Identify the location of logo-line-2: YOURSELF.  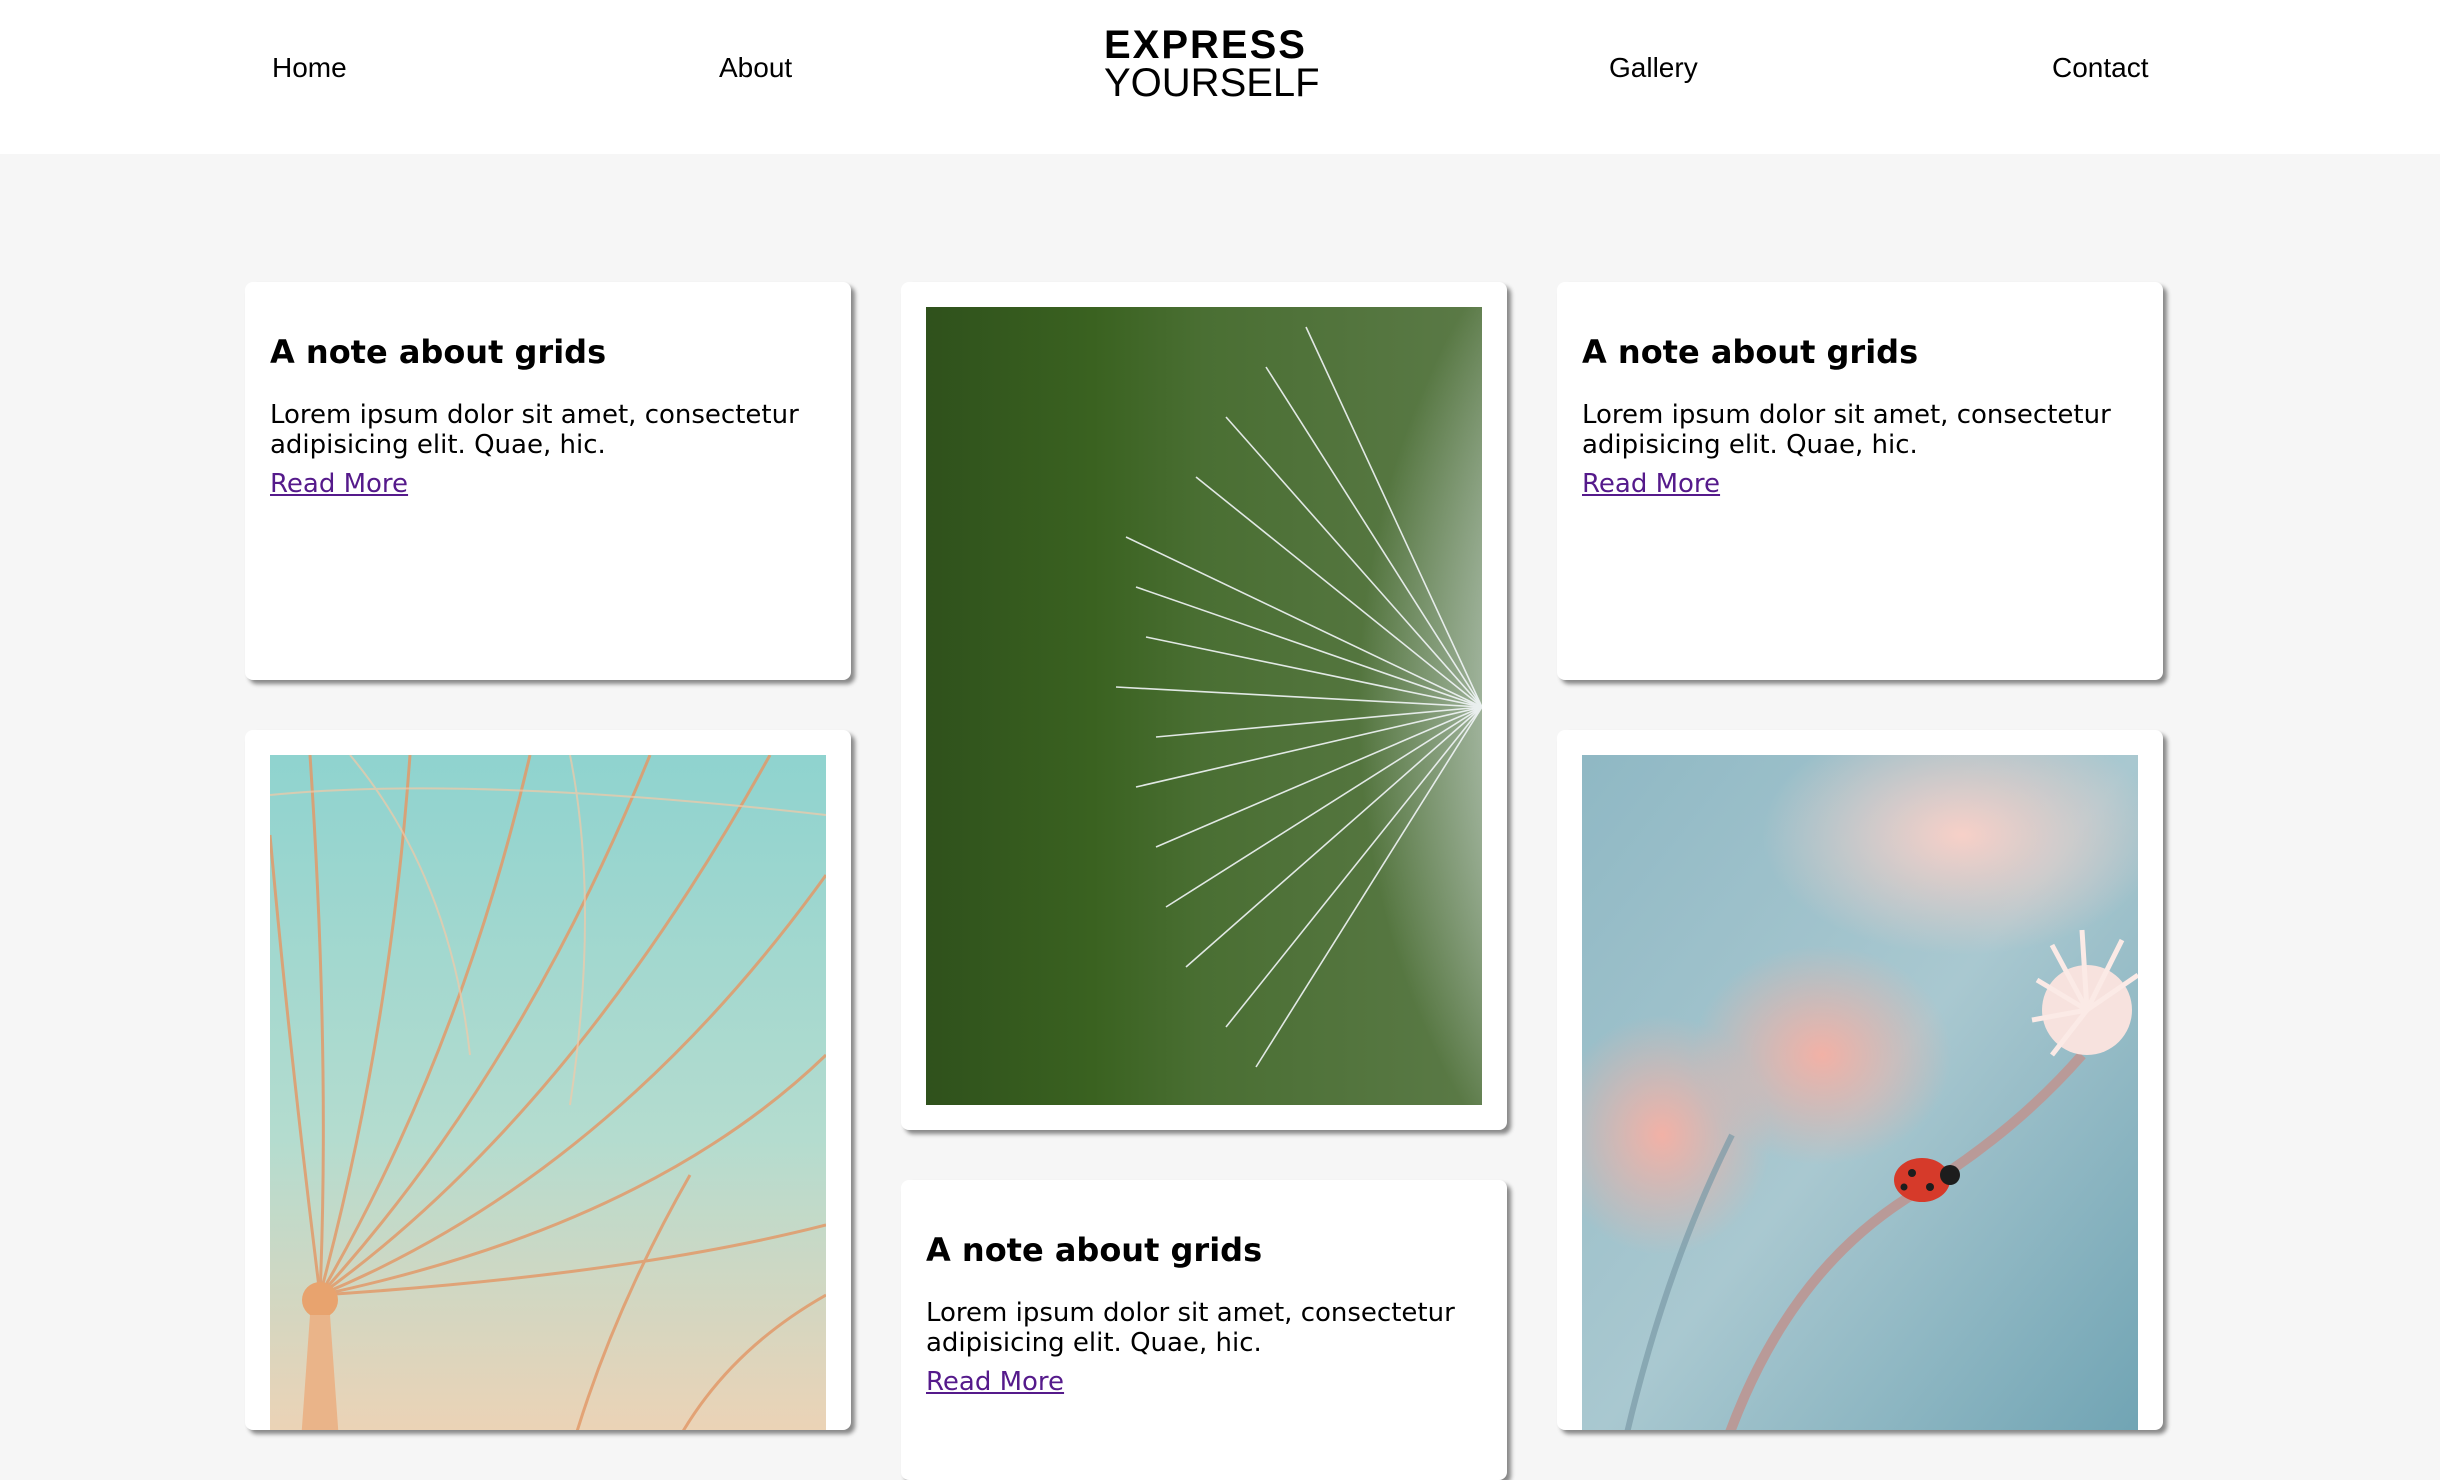
(1212, 83).